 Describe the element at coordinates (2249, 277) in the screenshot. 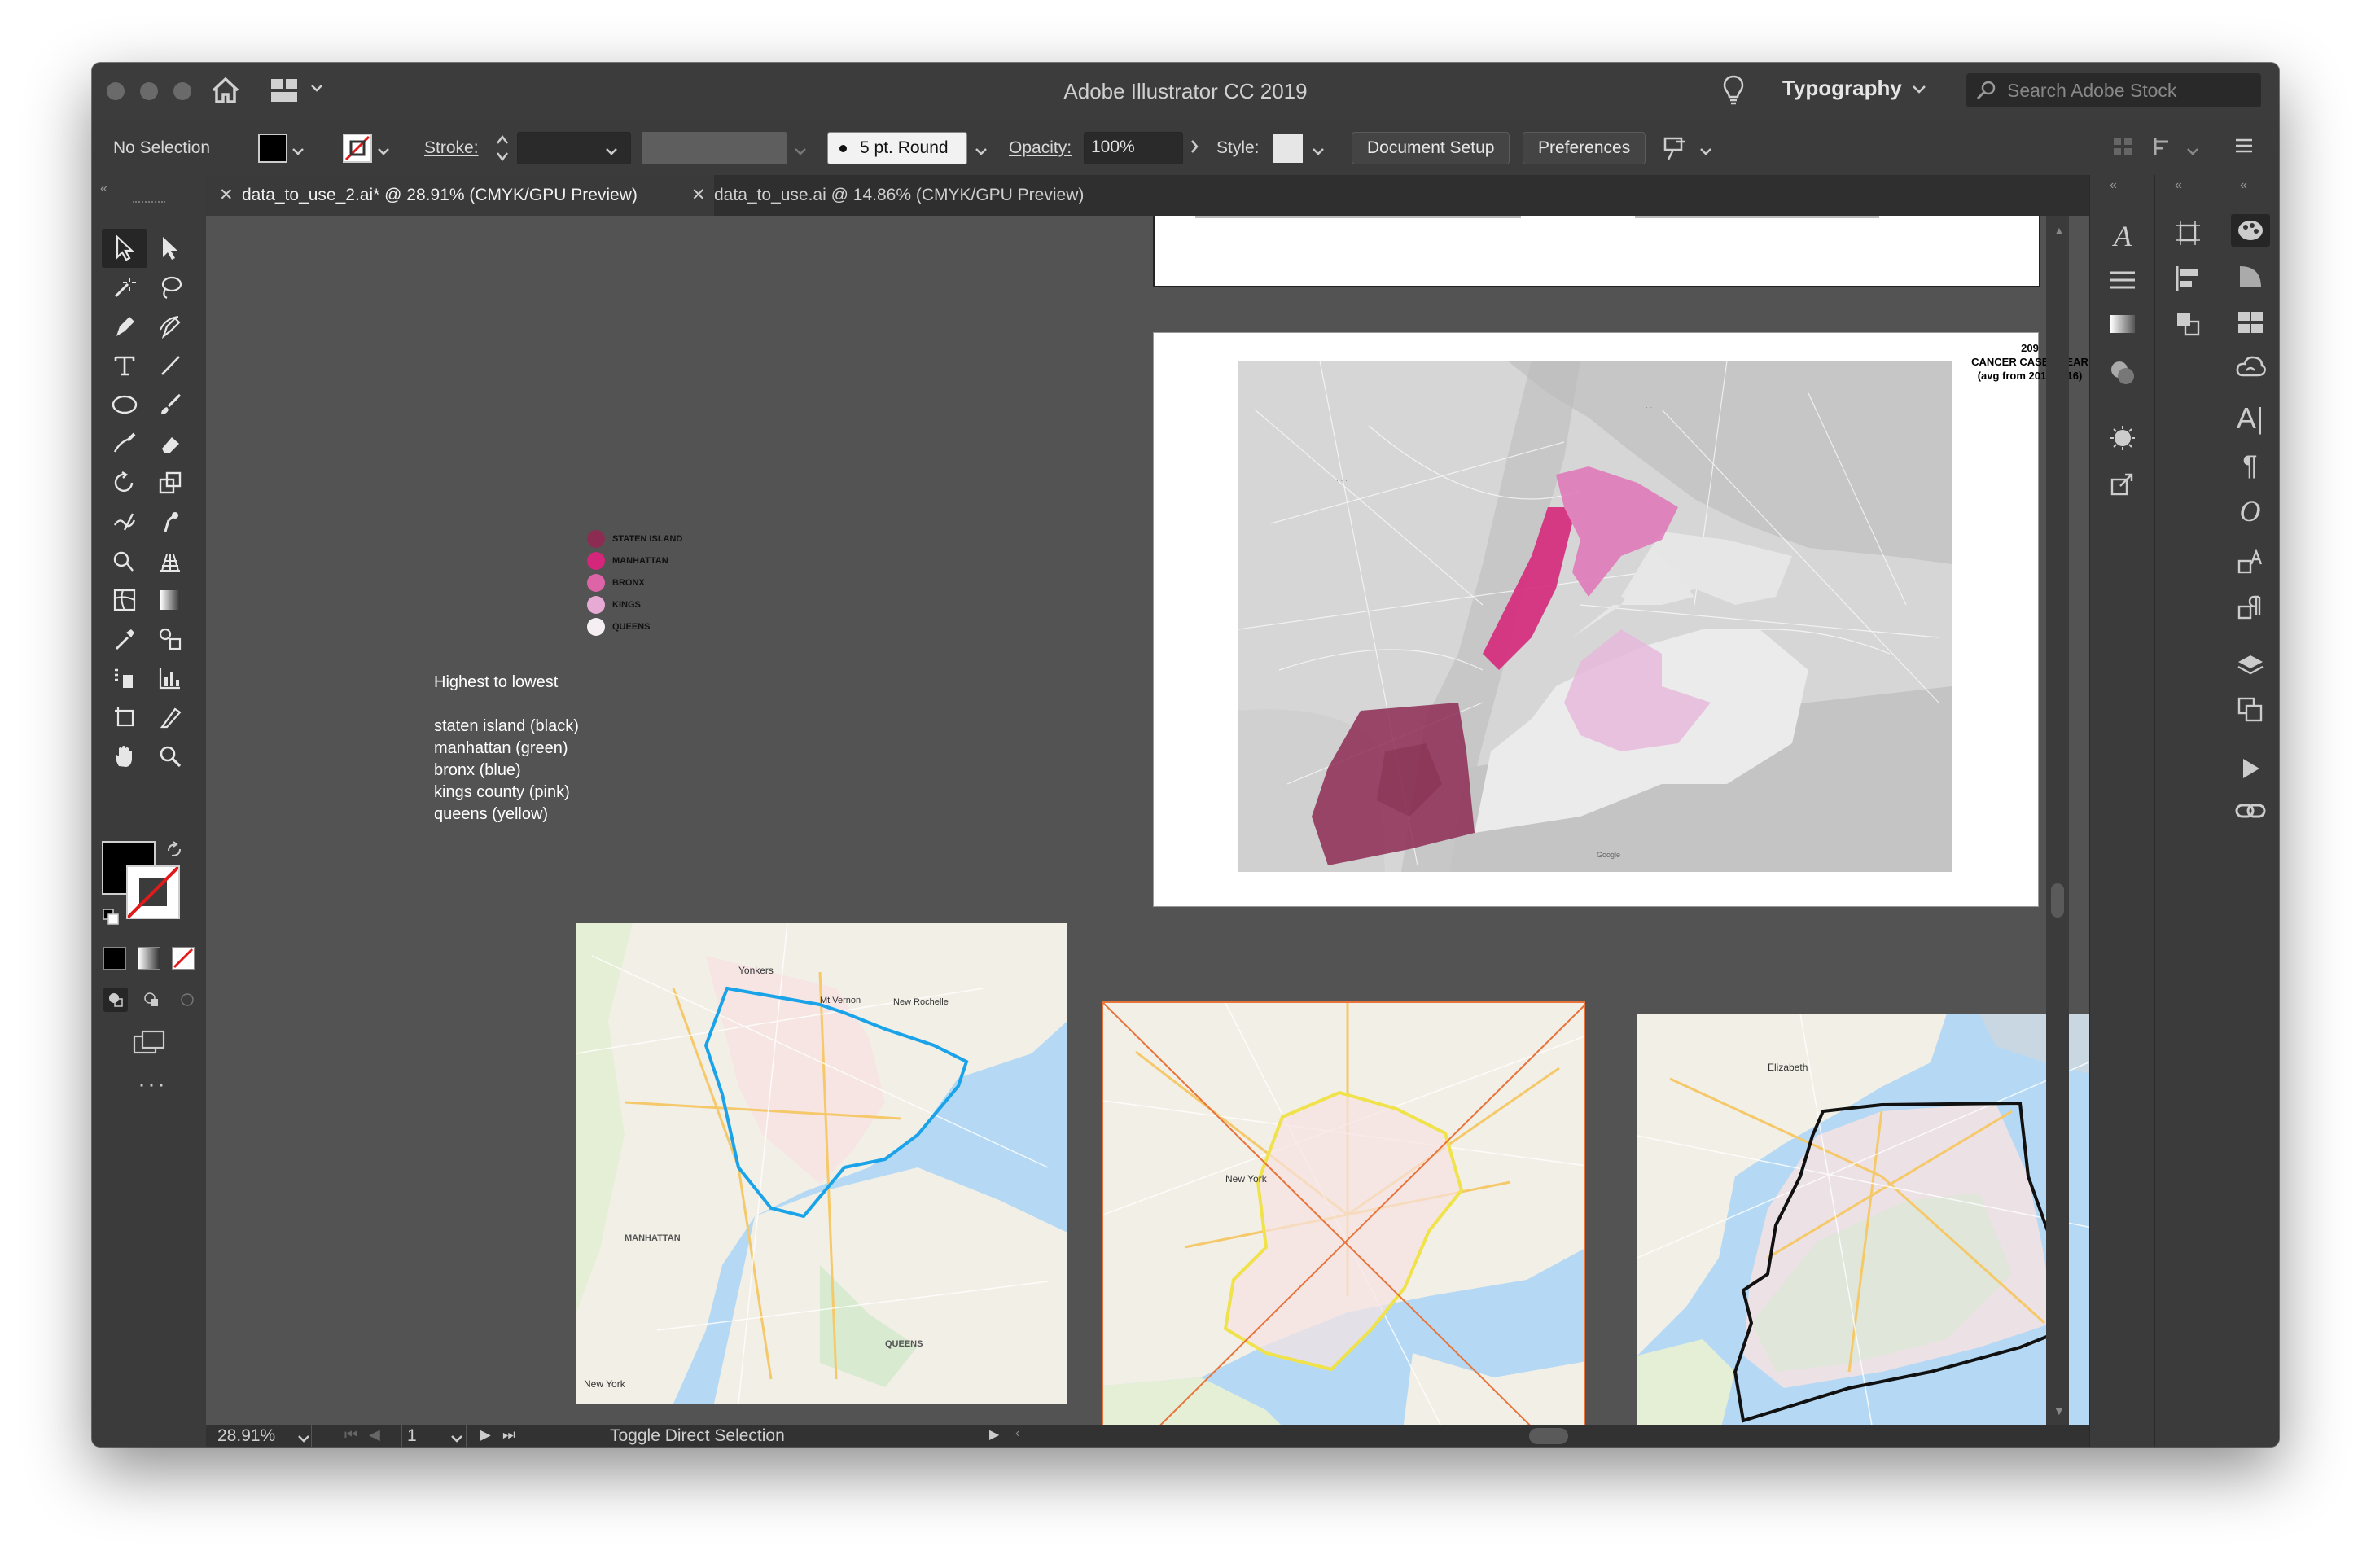

I see `color-guide-icon` at that location.